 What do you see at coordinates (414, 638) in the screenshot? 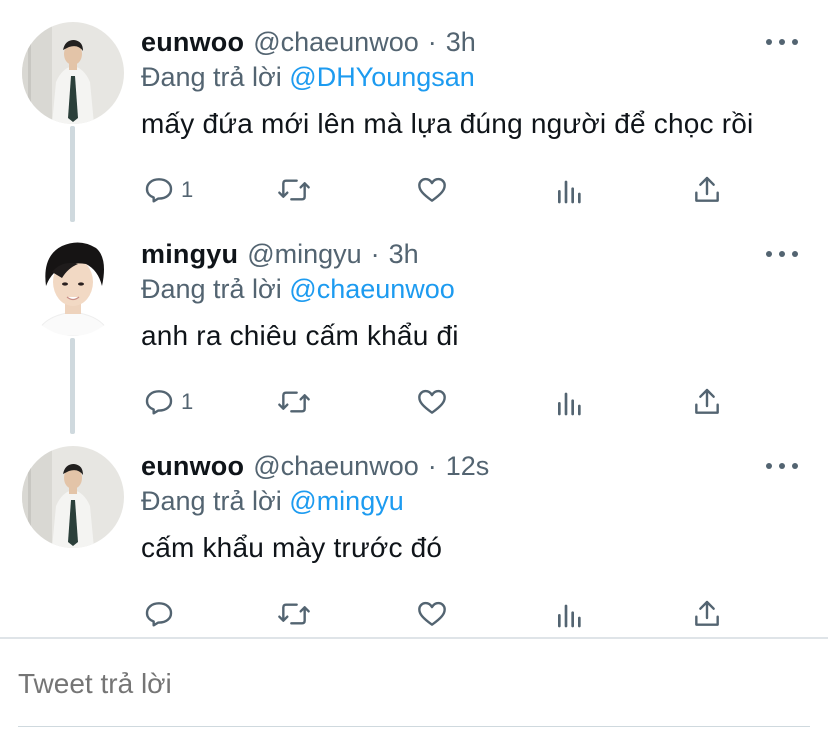
I see `divider` at bounding box center [414, 638].